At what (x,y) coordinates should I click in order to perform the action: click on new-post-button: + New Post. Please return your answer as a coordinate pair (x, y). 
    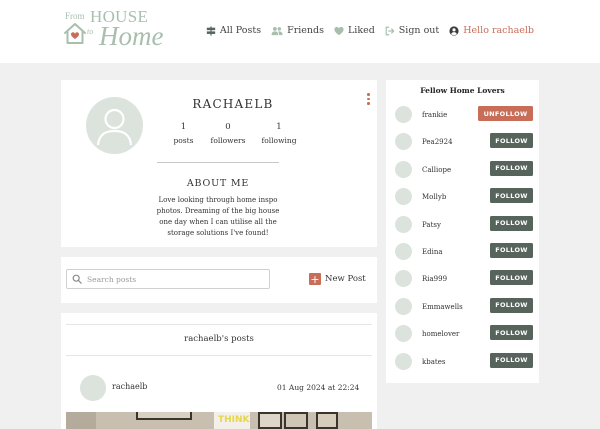
    Looking at the image, I should click on (337, 279).